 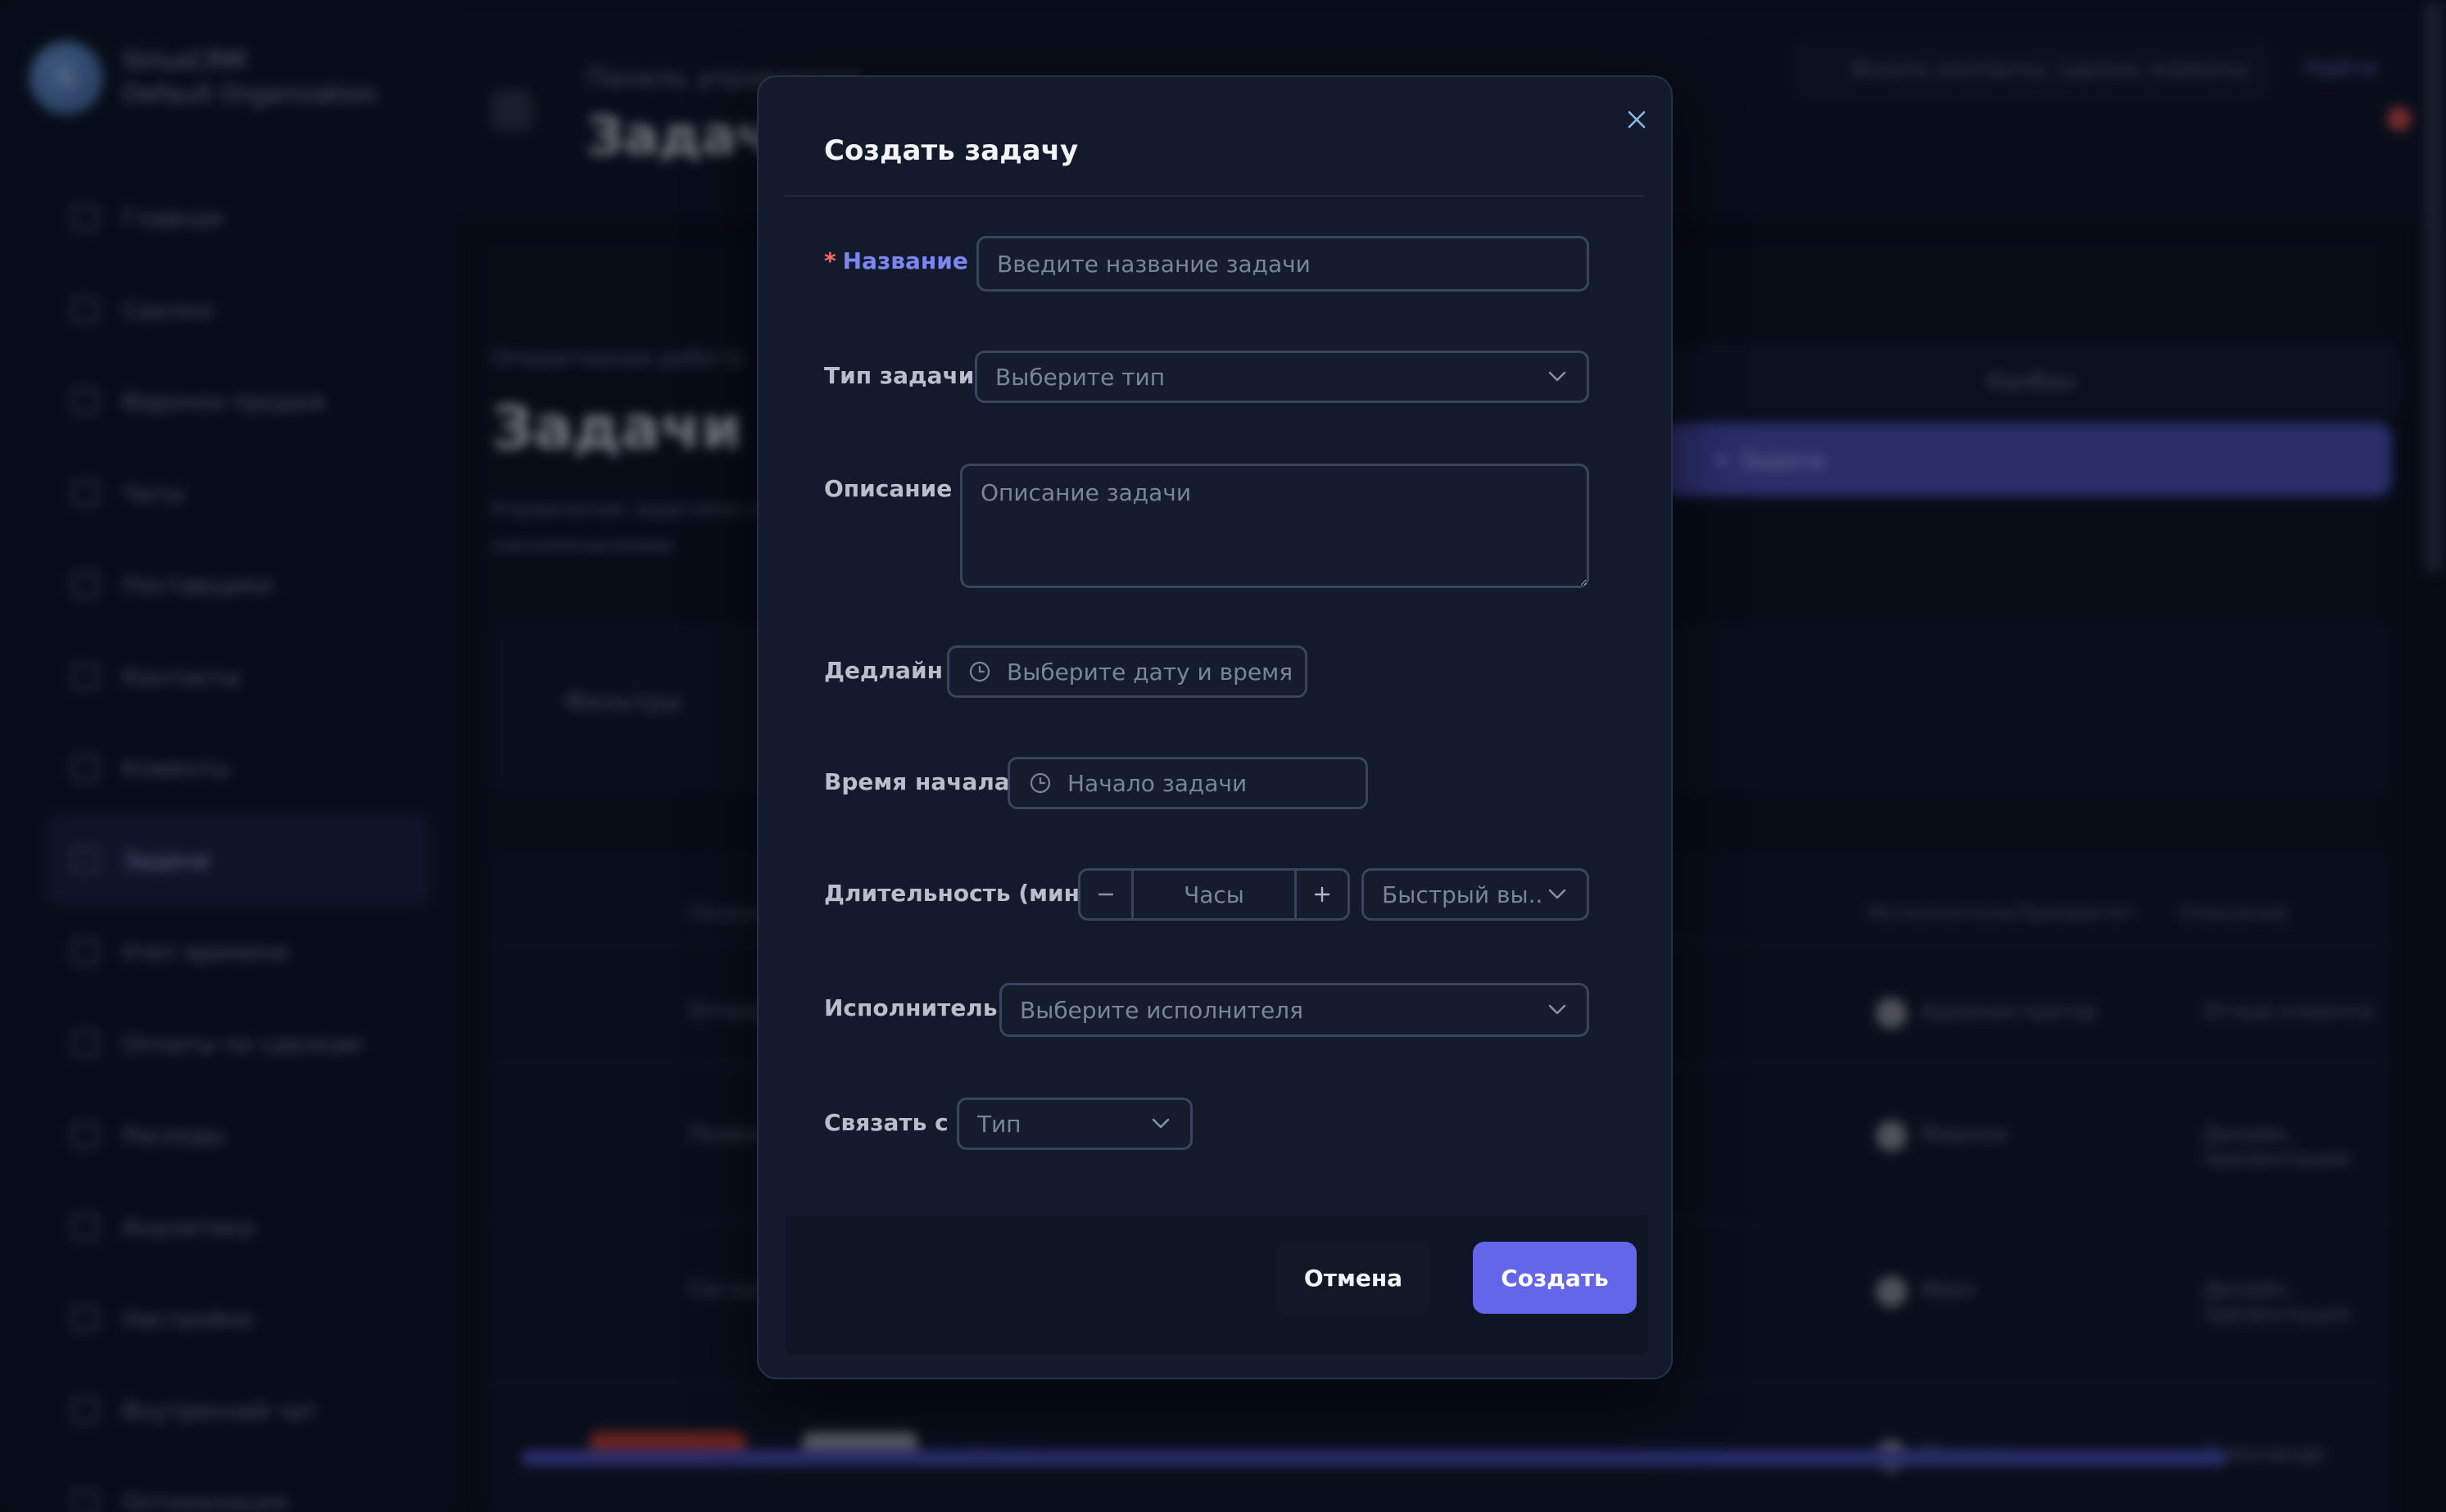 I want to click on duration-hours-input: Часы, so click(x=1214, y=894).